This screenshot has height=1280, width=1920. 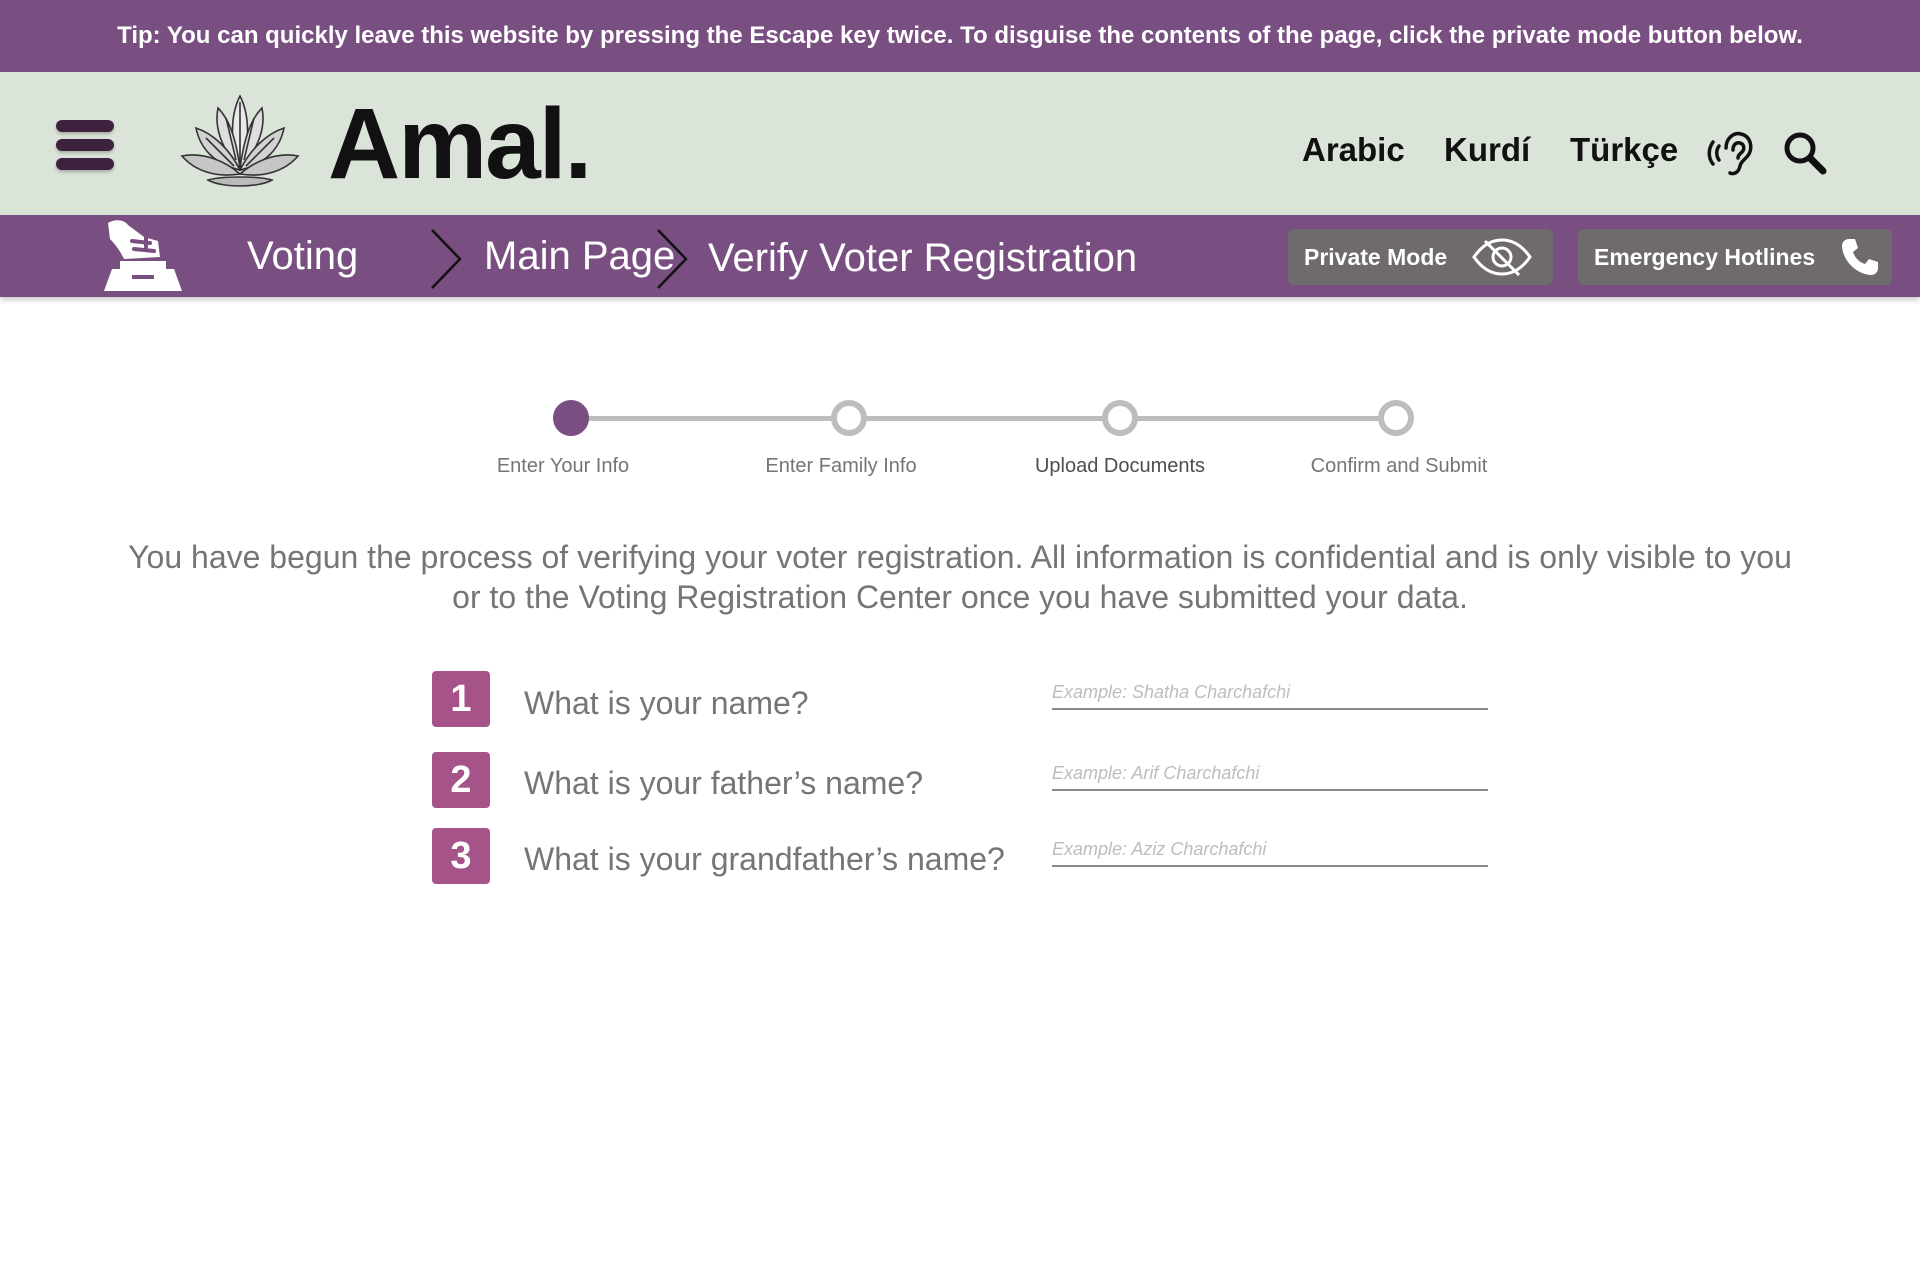 I want to click on language-arabic-link: Arabic, so click(x=1353, y=150).